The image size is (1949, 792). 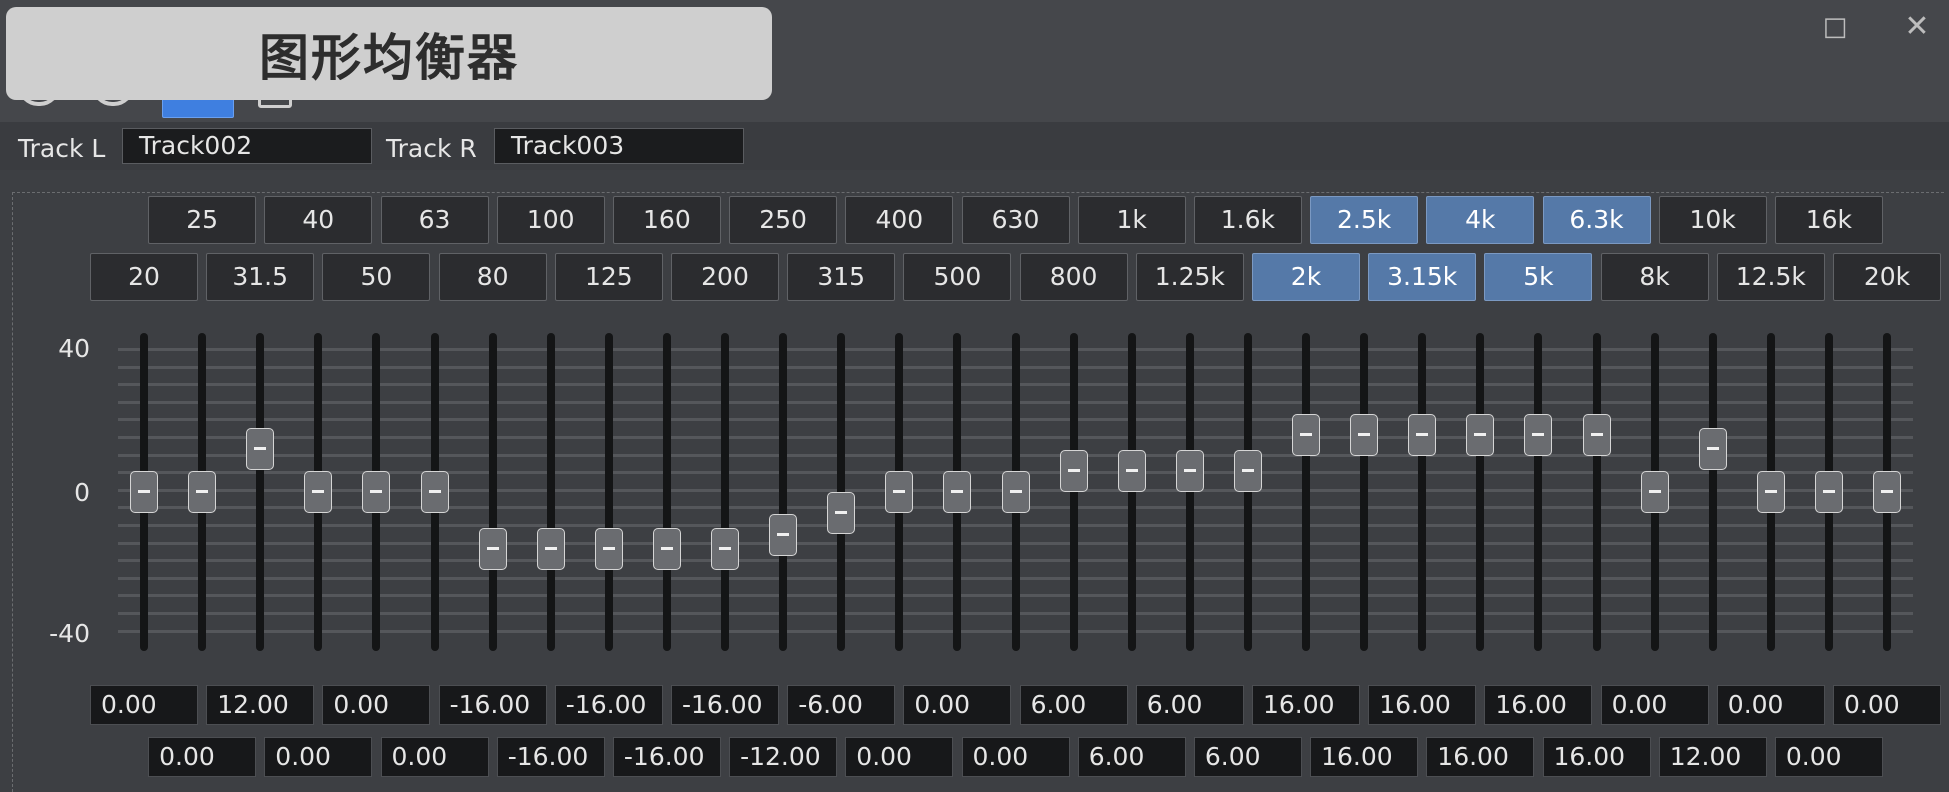 What do you see at coordinates (1247, 220) in the screenshot?
I see `freq-button-1.6k: 1.6k` at bounding box center [1247, 220].